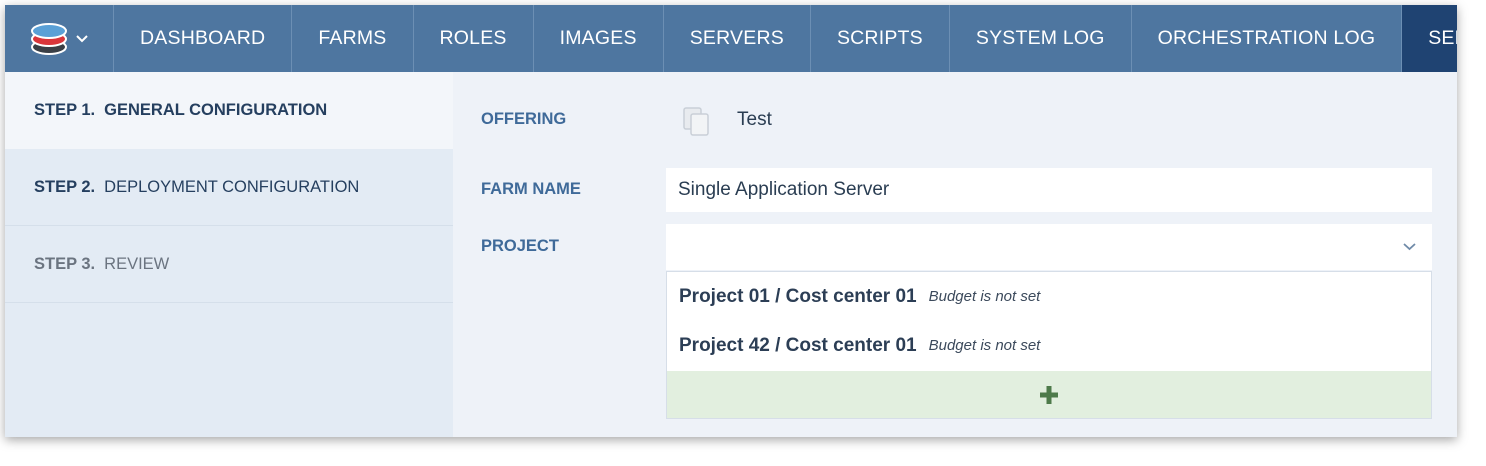 Image resolution: width=1486 pixels, height=466 pixels. Describe the element at coordinates (1267, 38) in the screenshot. I see `nav-orchestration-log: ORCHESTRATION LOG` at that location.